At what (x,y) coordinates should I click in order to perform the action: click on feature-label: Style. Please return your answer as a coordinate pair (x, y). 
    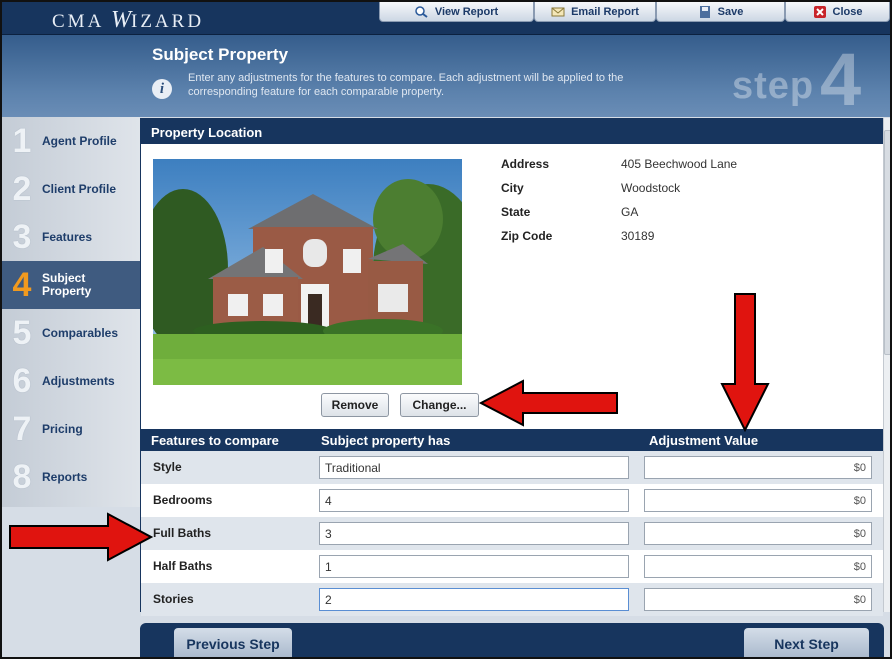
    Looking at the image, I should click on (167, 467).